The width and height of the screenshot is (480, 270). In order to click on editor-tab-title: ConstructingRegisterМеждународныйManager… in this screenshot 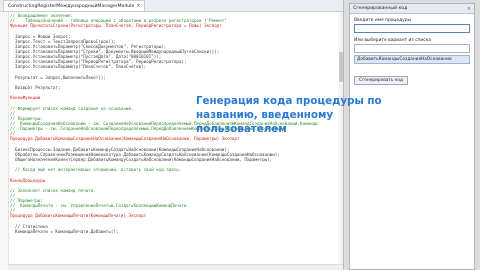, I will do `click(71, 6)`.